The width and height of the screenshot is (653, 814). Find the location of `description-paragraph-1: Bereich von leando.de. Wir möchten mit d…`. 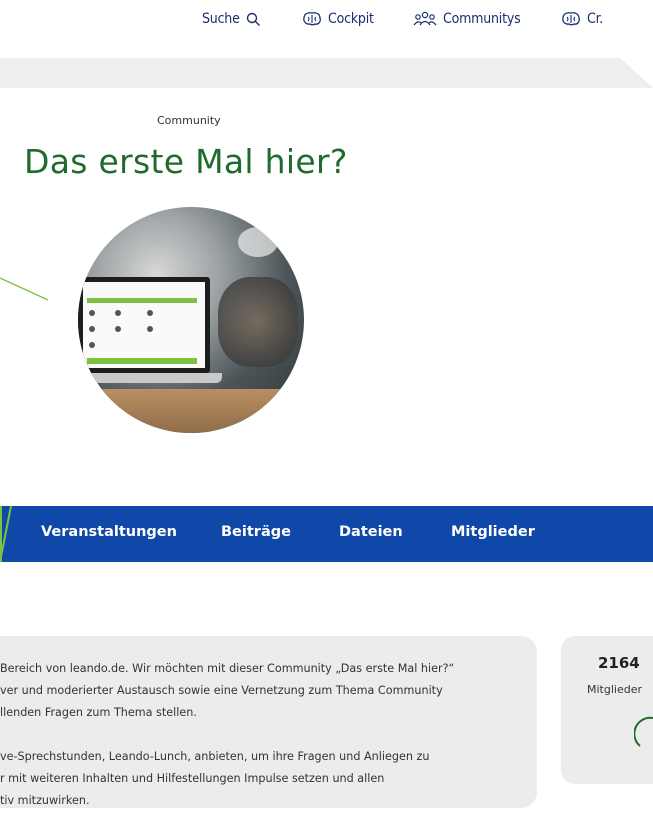

description-paragraph-1: Bereich von leando.de. Wir möchten mit d… is located at coordinates (227, 691).